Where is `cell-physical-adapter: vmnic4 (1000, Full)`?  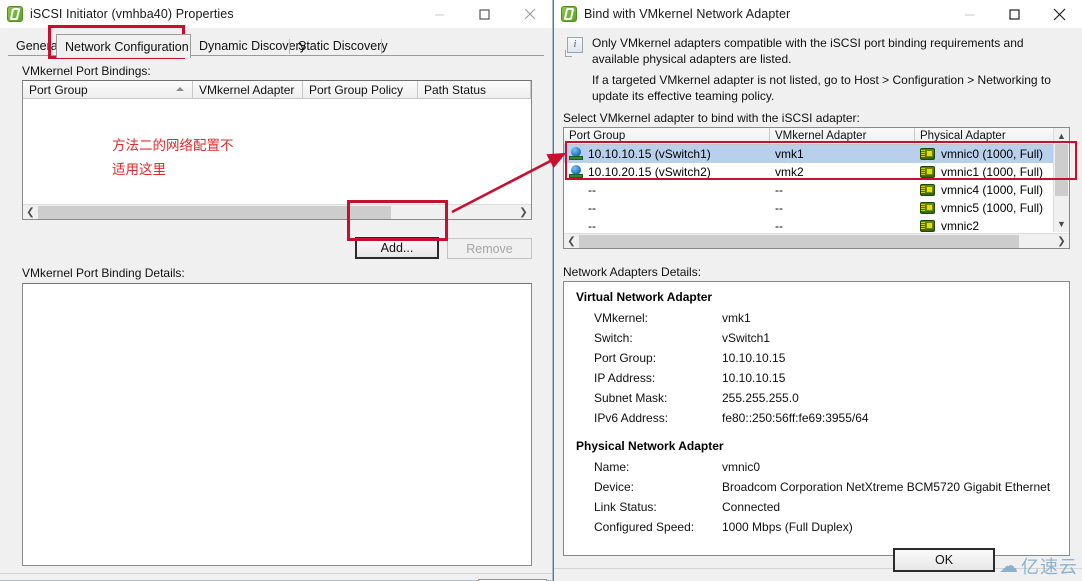
cell-physical-adapter: vmnic4 (1000, Full) is located at coordinates (985, 190).